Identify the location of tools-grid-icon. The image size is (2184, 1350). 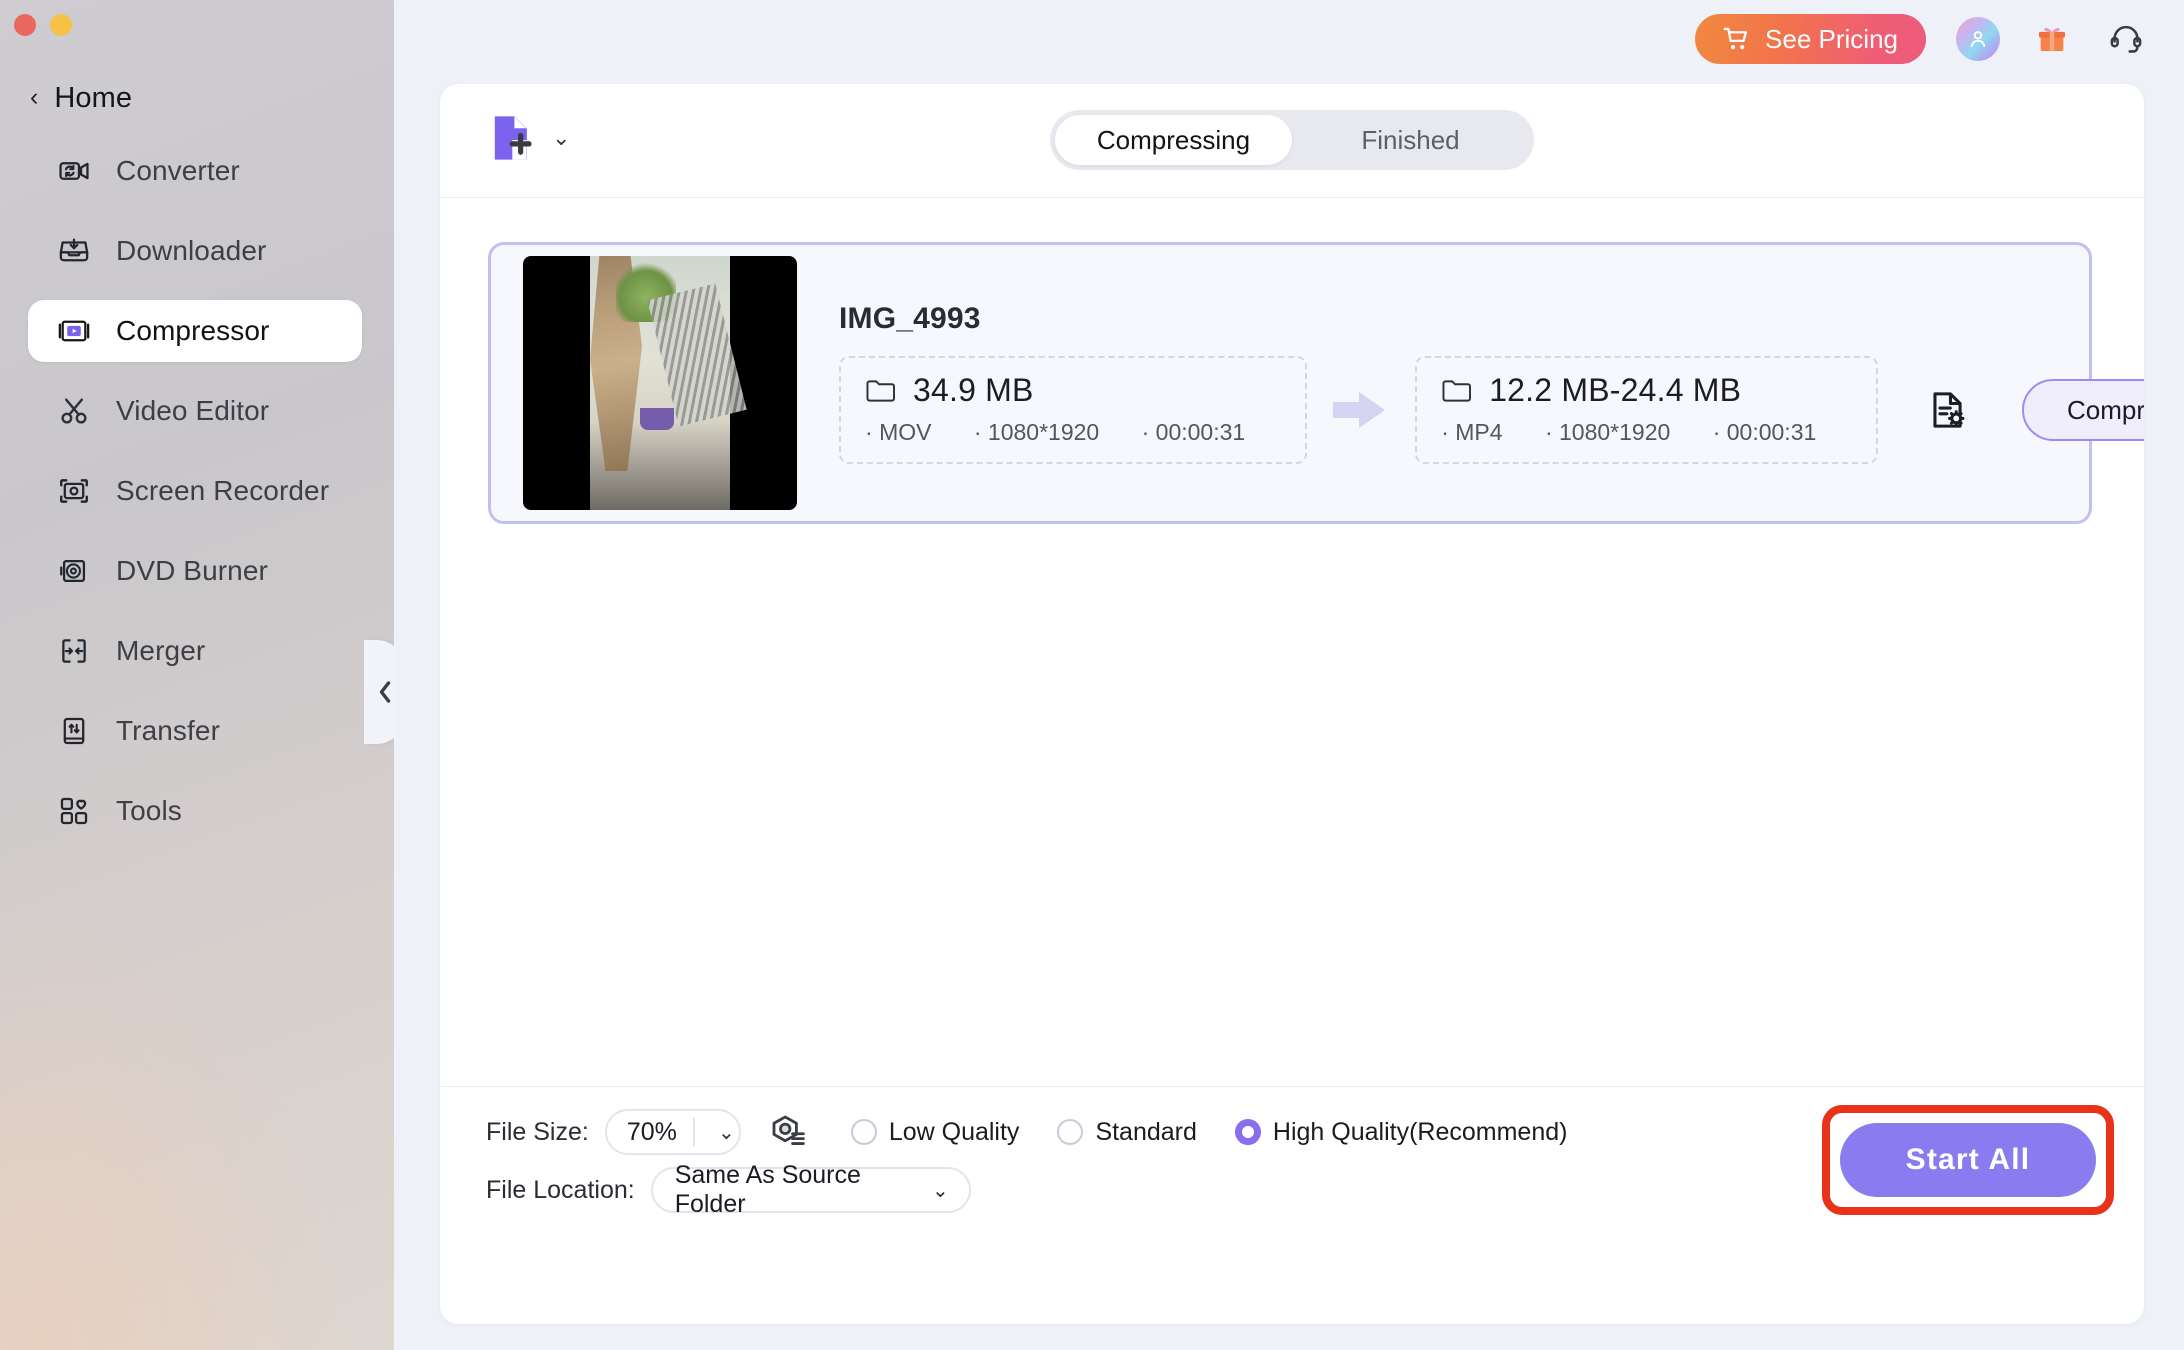
(74, 811).